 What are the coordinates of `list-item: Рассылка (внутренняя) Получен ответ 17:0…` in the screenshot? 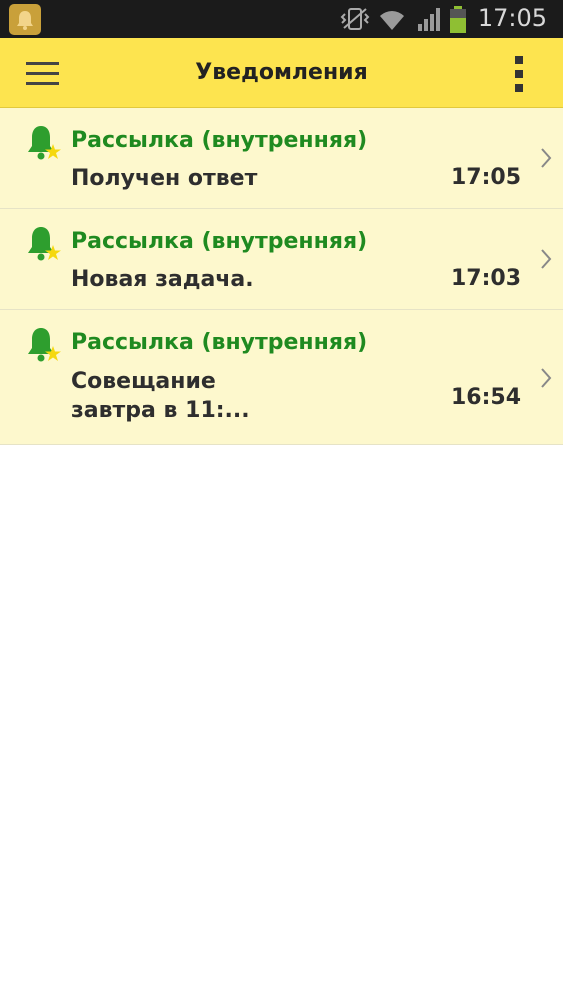 It's located at (281, 158).